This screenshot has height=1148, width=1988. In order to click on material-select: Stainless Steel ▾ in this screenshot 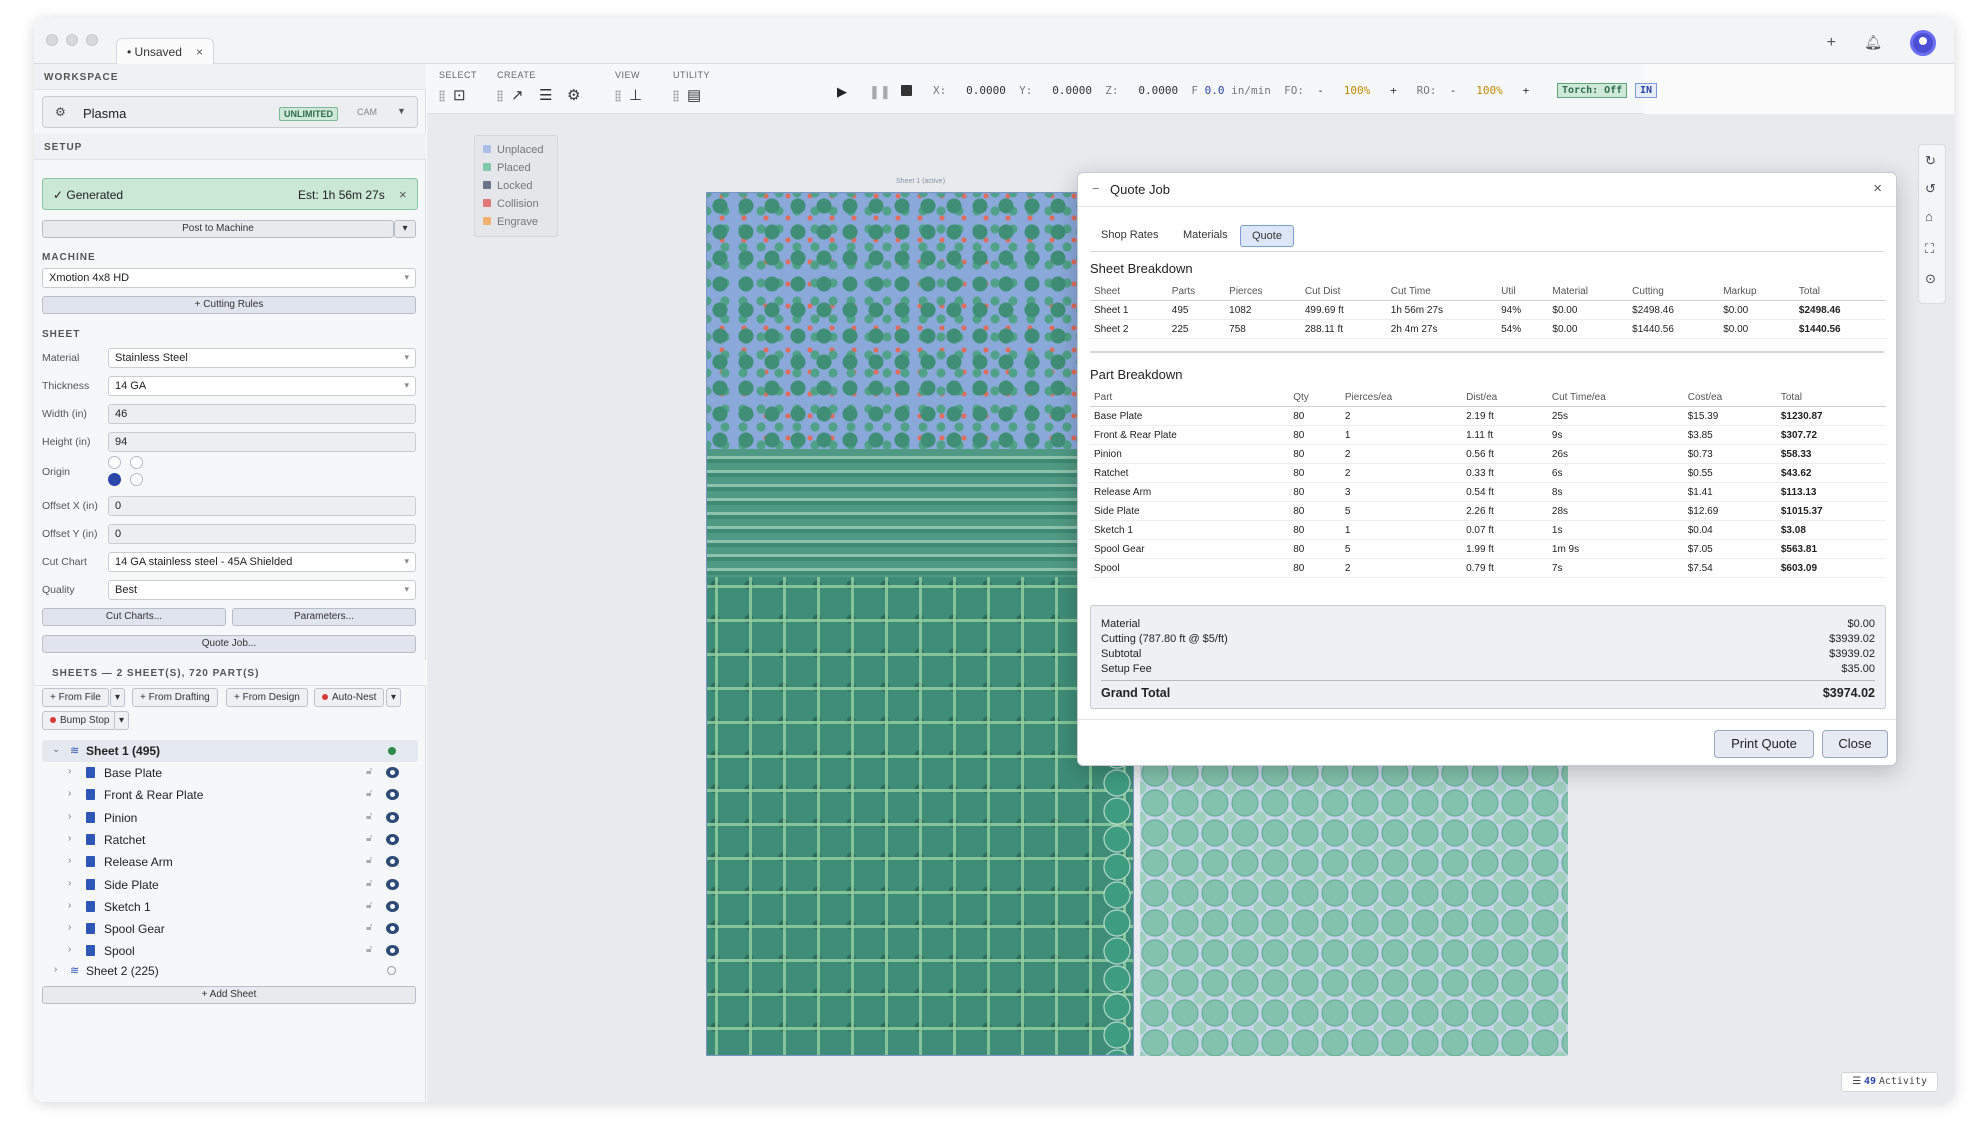, I will do `click(262, 358)`.